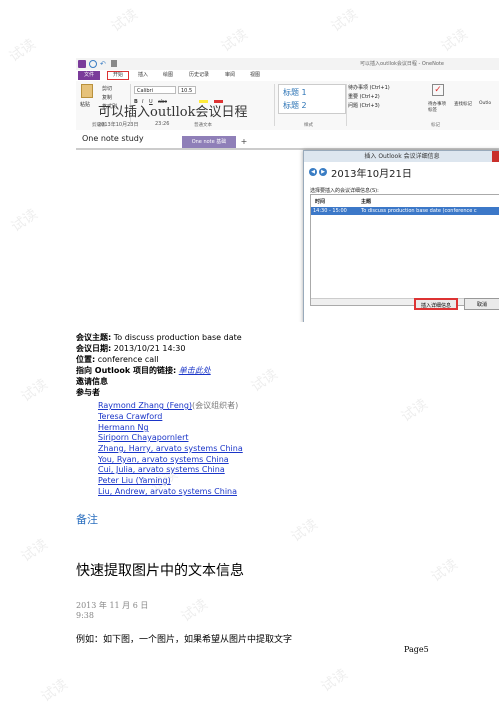 The height and width of the screenshot is (706, 499). What do you see at coordinates (195, 370) in the screenshot?
I see `outlook-item-link: 单击此处` at bounding box center [195, 370].